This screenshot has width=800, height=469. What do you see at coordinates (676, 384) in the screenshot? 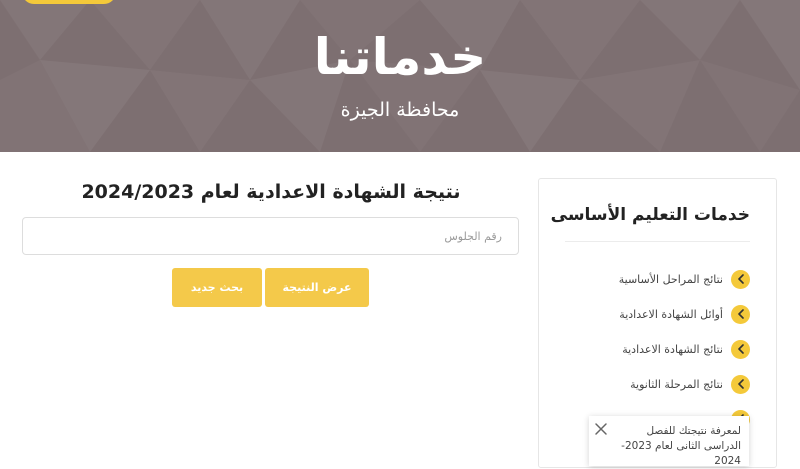
I see `sidebar-item-label: نتائج المرحلة الثانوية` at bounding box center [676, 384].